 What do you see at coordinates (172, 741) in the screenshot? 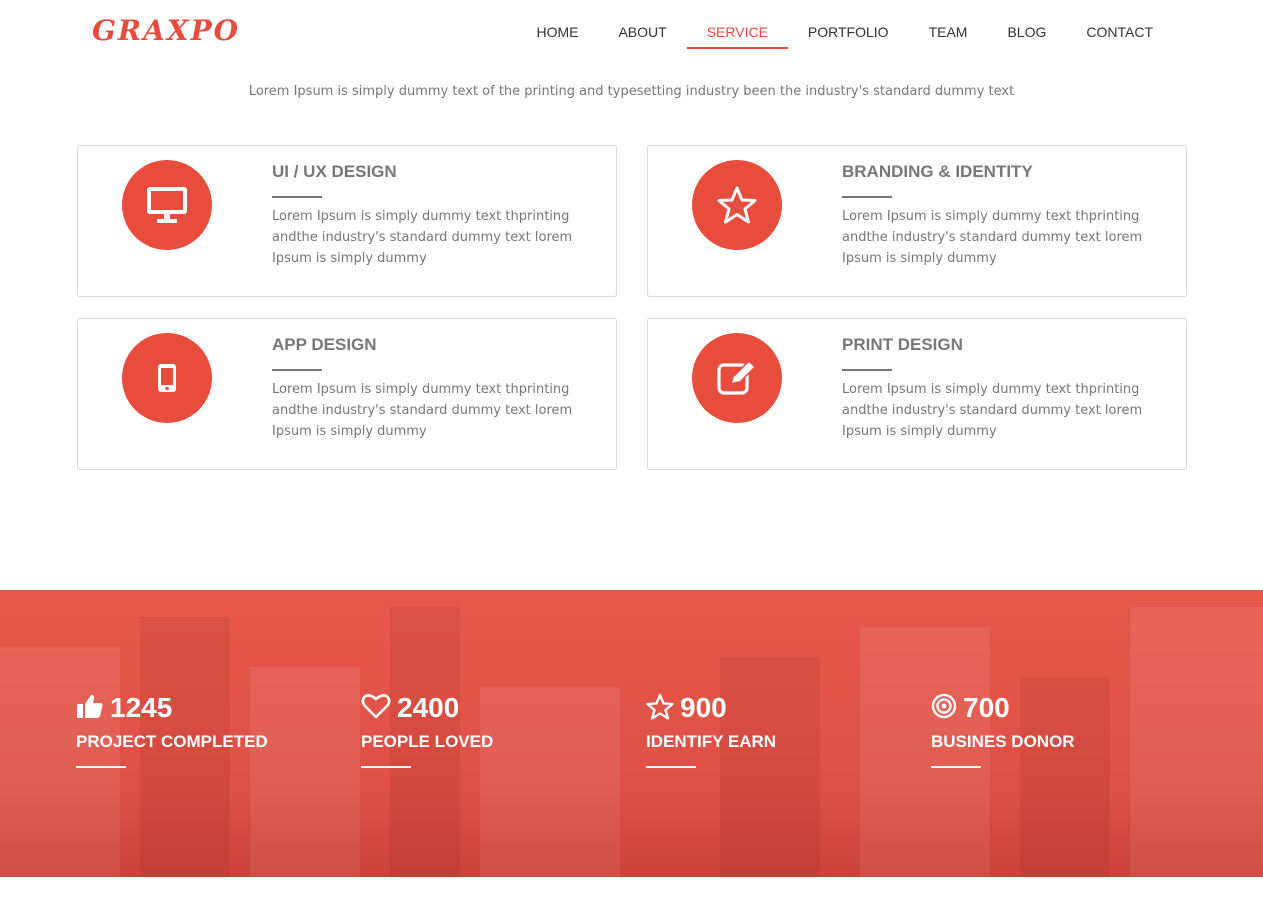
I see `stat-label: PROJECT COMPLETED` at bounding box center [172, 741].